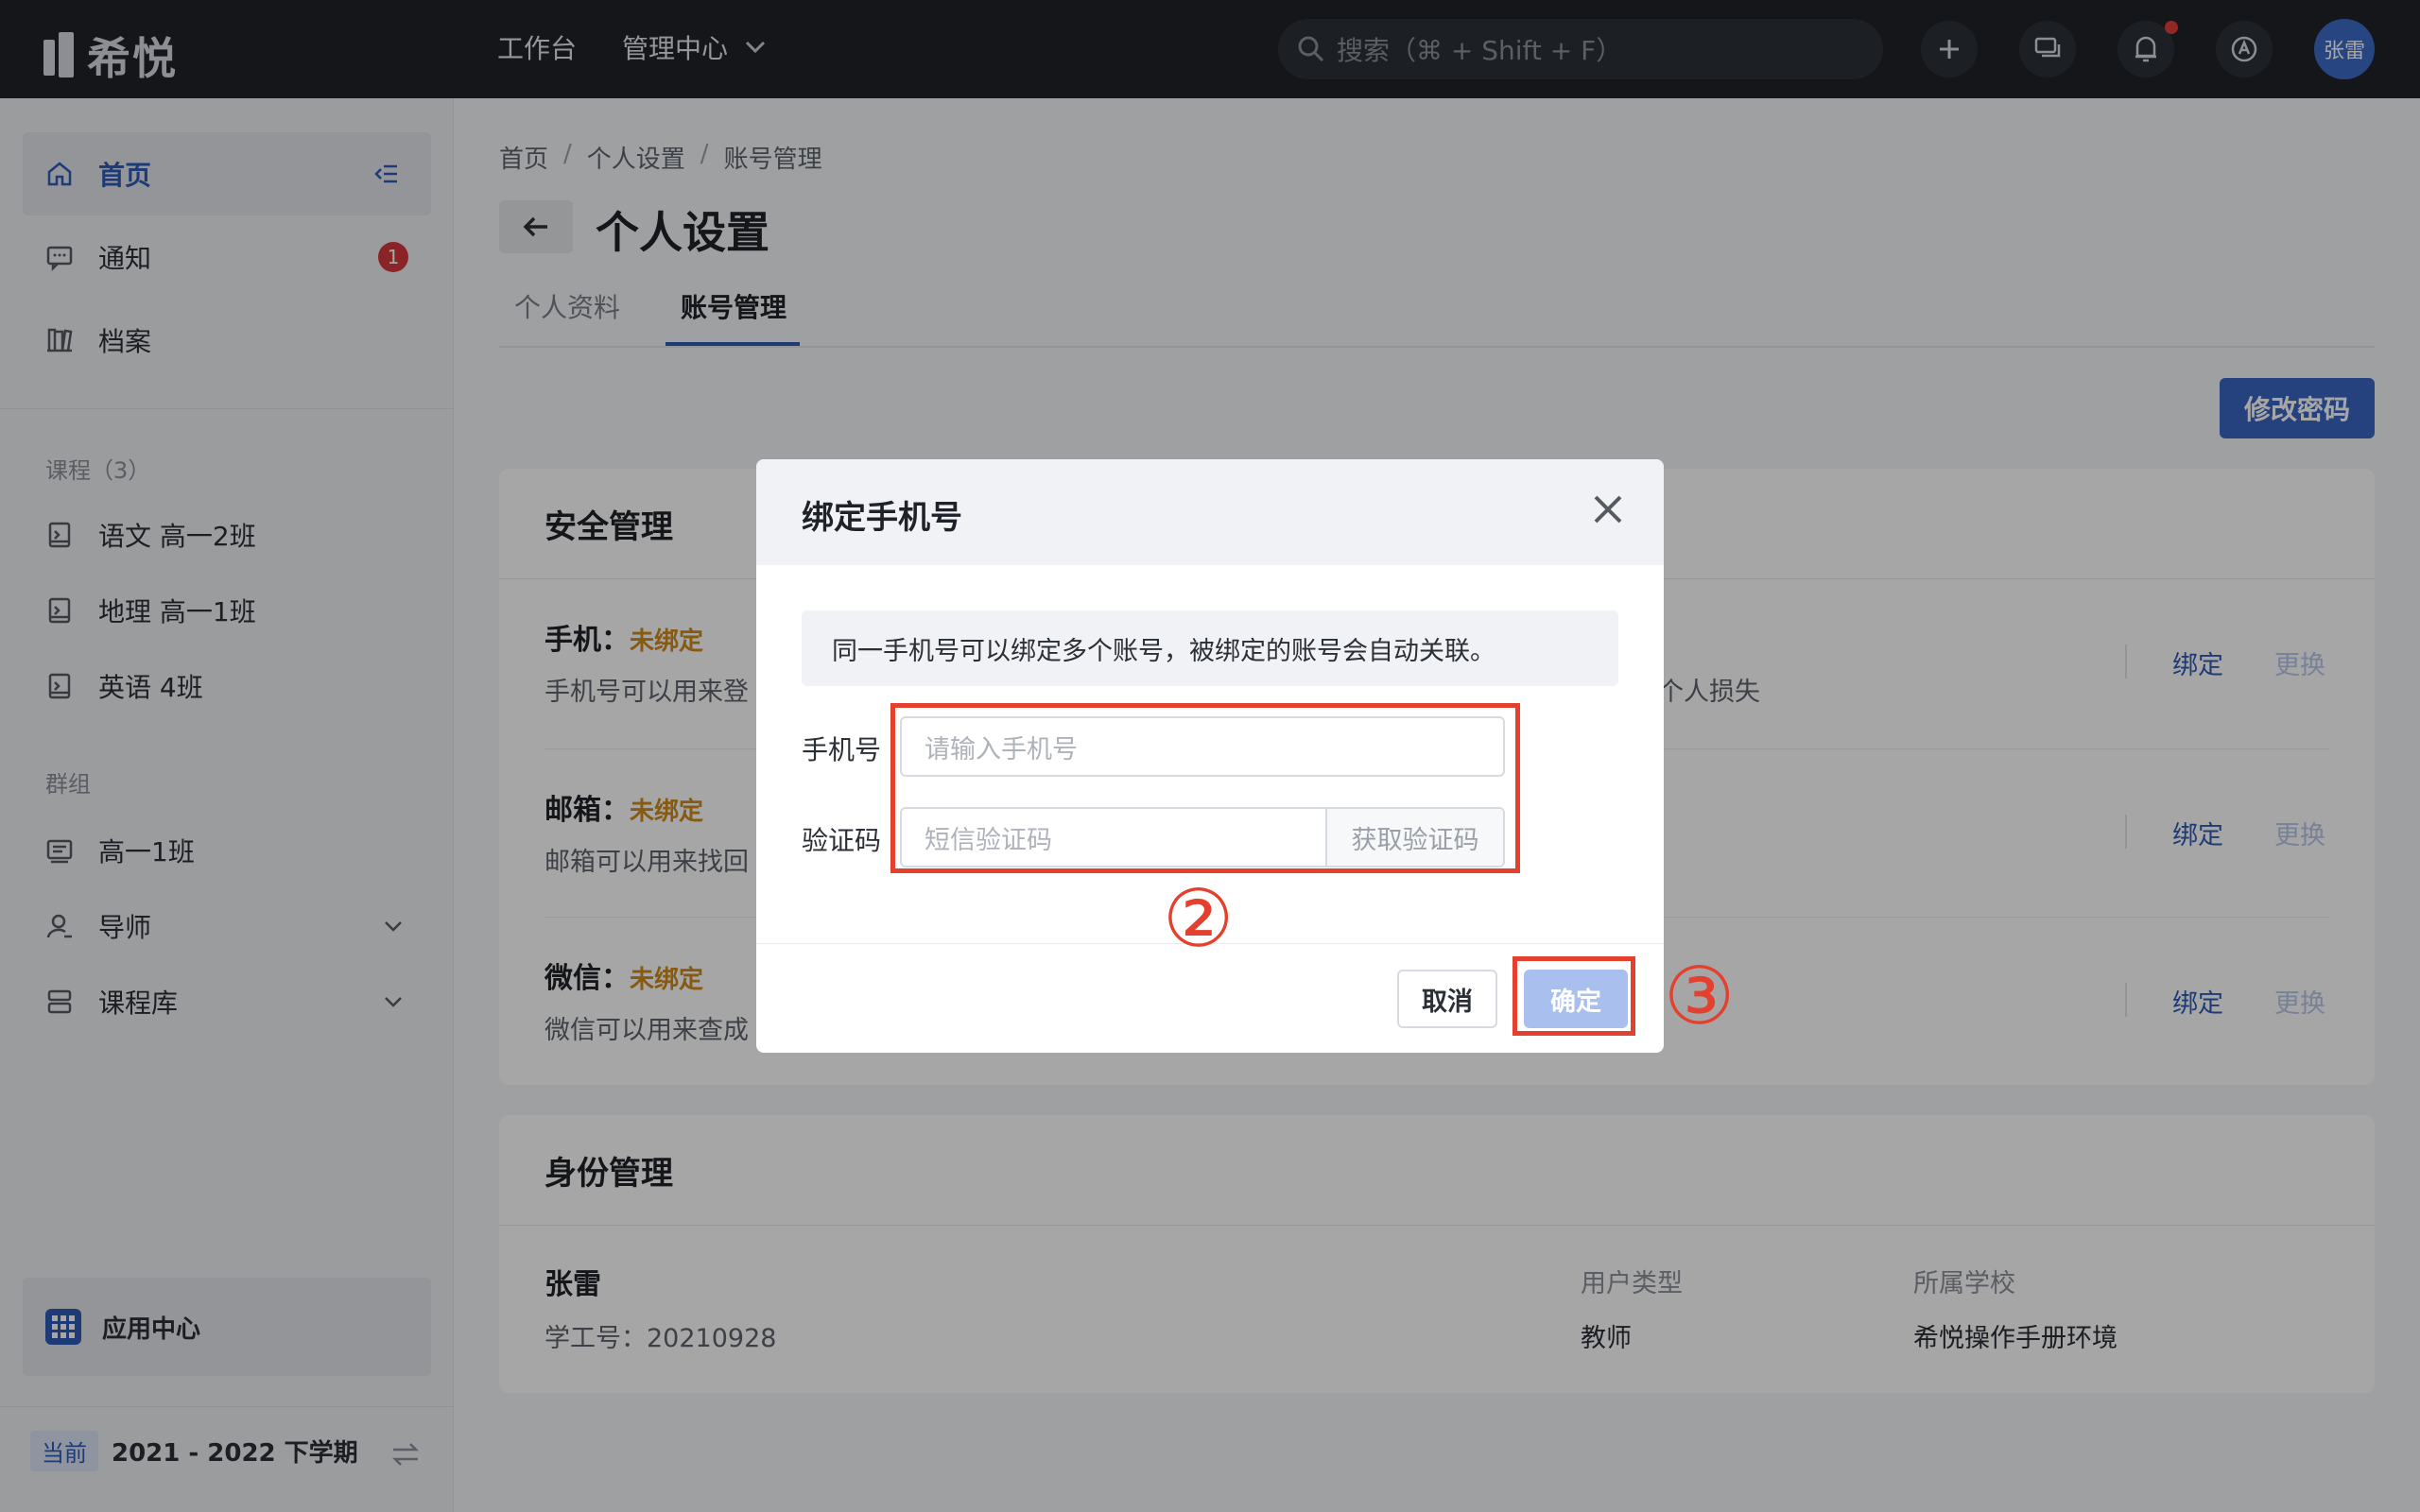  I want to click on dialog-title: 绑定手机号, so click(882, 518).